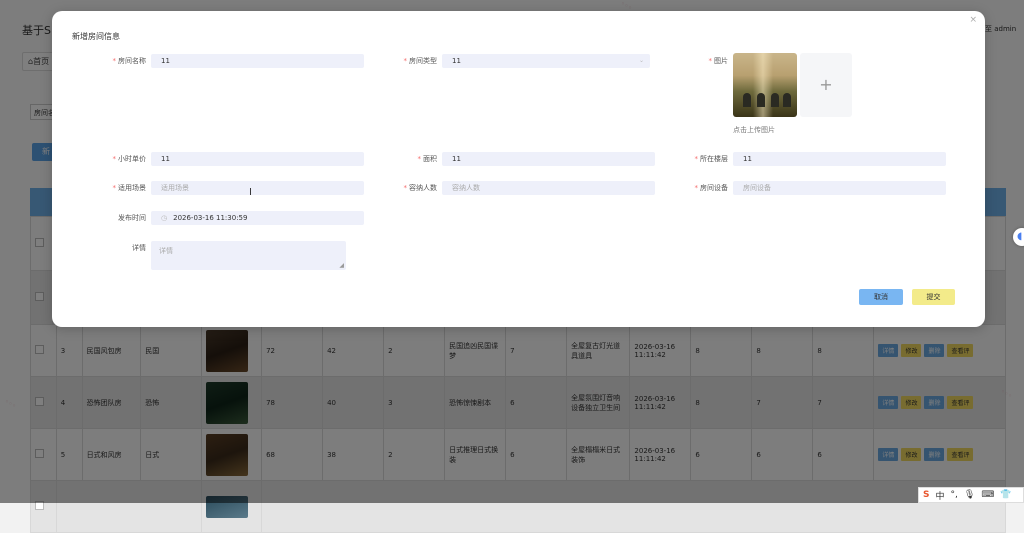 Image resolution: width=1024 pixels, height=533 pixels. What do you see at coordinates (548, 159) in the screenshot?
I see `area-input: 11` at bounding box center [548, 159].